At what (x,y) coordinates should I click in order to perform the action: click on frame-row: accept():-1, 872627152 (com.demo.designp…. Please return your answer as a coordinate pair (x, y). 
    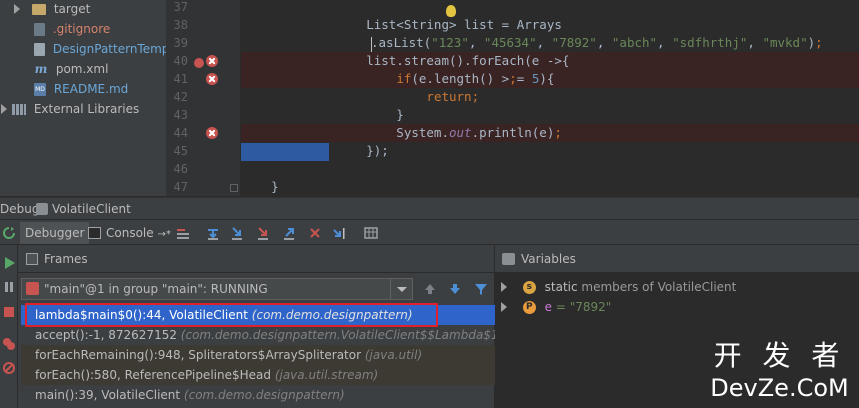
    Looking at the image, I should click on (258, 335).